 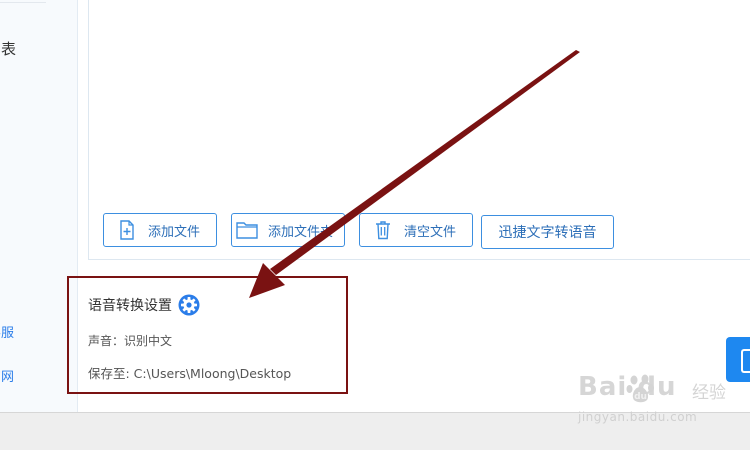 I want to click on text-to-speech-label: 迅捷文字转语音, so click(x=547, y=233).